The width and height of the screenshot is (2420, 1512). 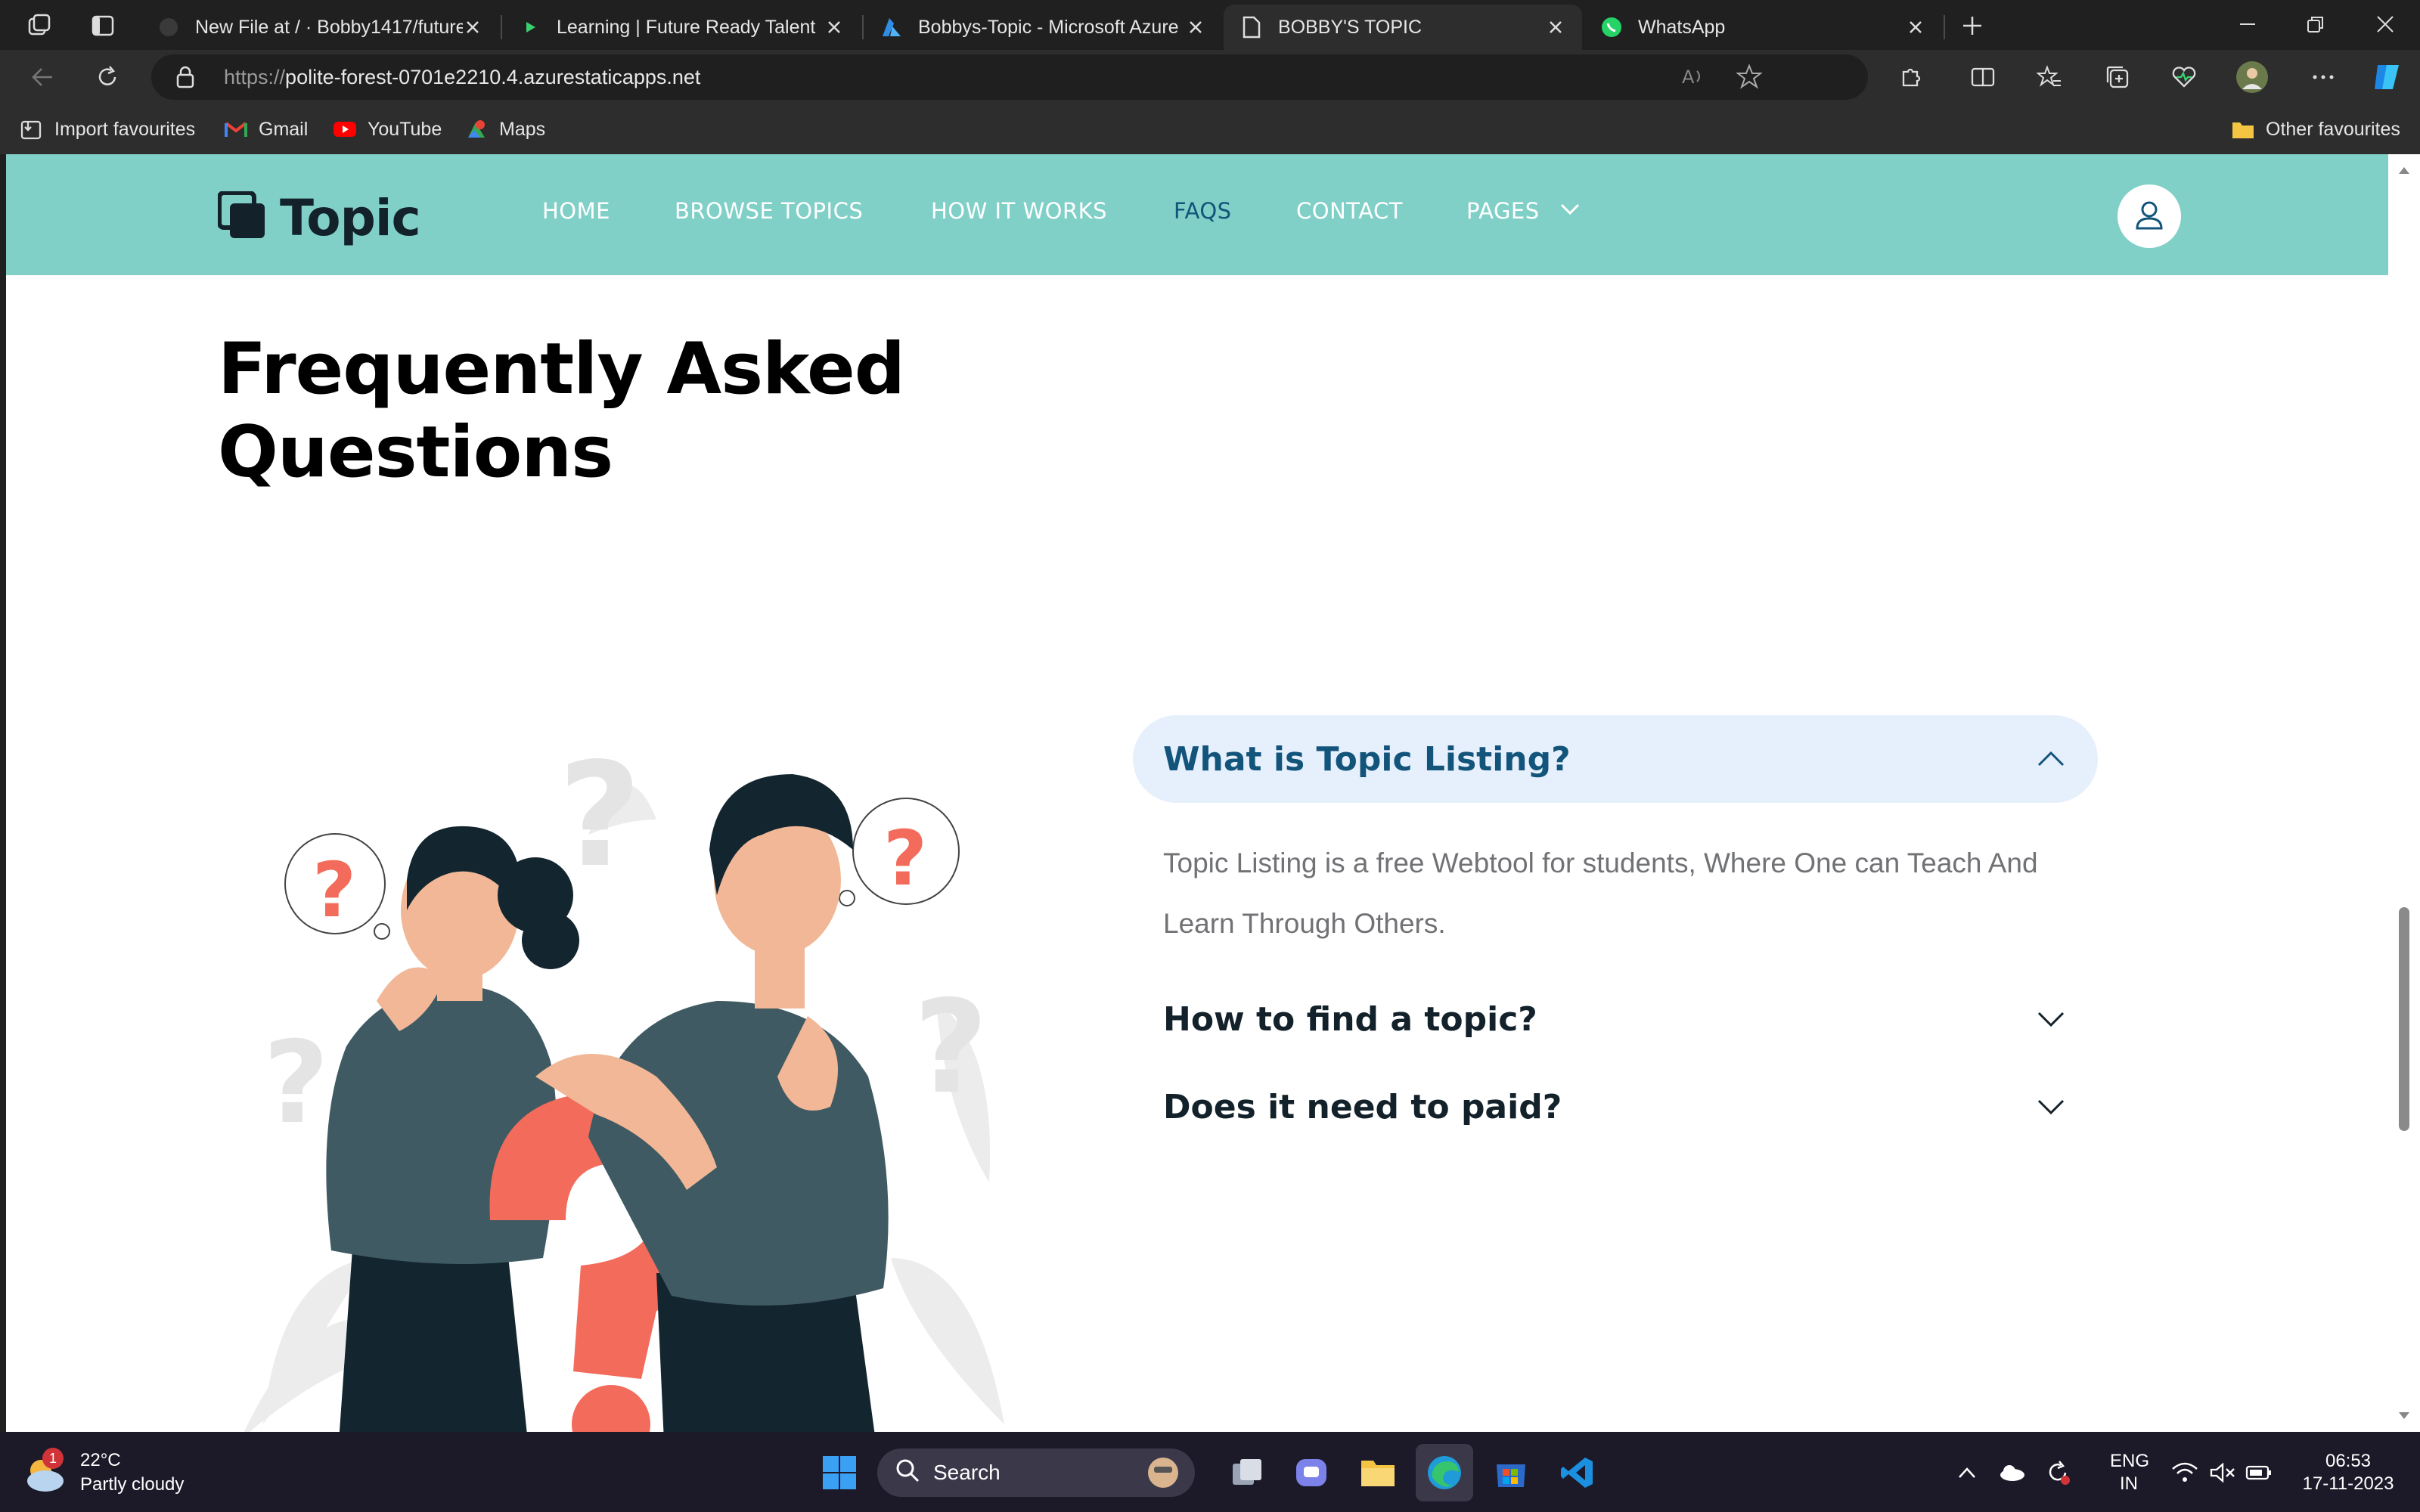 I want to click on tab-bobbys-topic: BOBBY'S TOPIC, so click(x=1403, y=28).